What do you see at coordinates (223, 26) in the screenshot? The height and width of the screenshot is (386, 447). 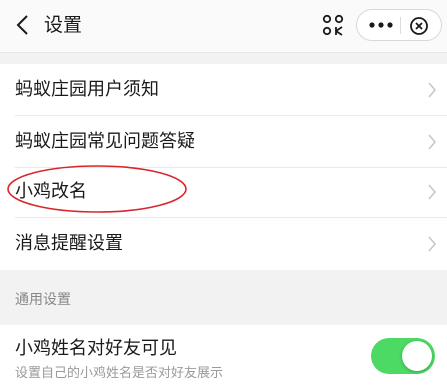 I see `nav-bar: 设置` at bounding box center [223, 26].